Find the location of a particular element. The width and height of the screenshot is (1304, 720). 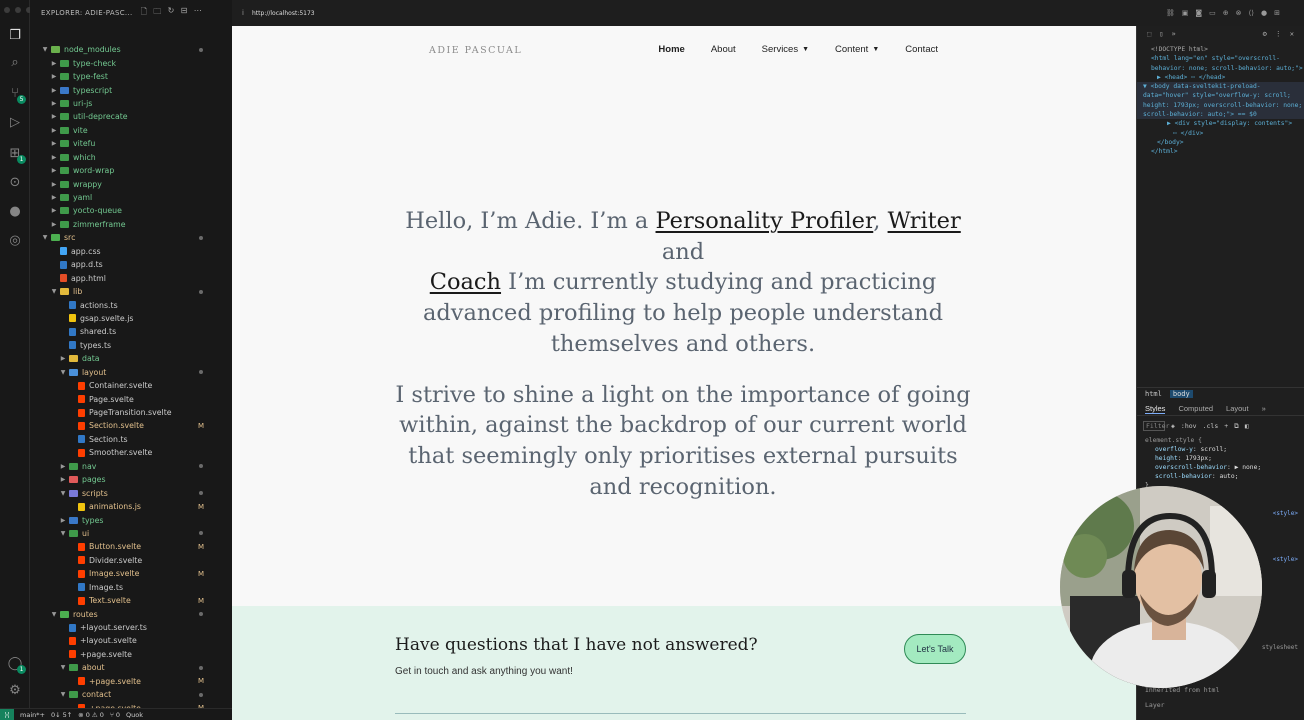

window-controls is located at coordinates (18, 10).